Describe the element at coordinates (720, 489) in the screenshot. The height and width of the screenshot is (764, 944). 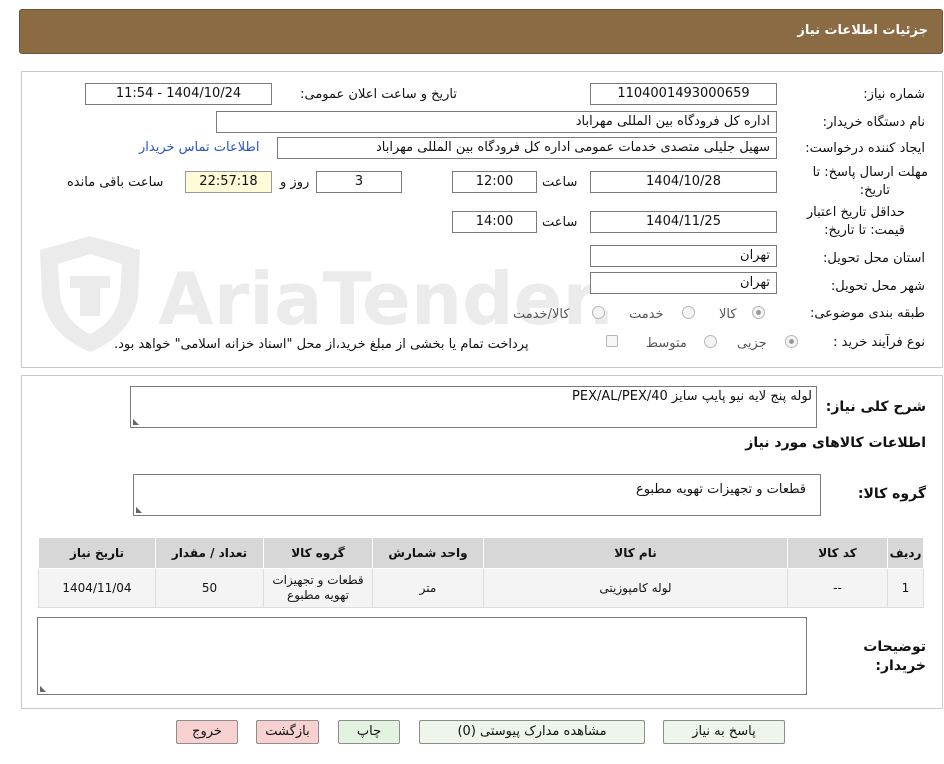
I see `goods-group-text: قطعات و تجهیزات تهویه مطبوع` at that location.